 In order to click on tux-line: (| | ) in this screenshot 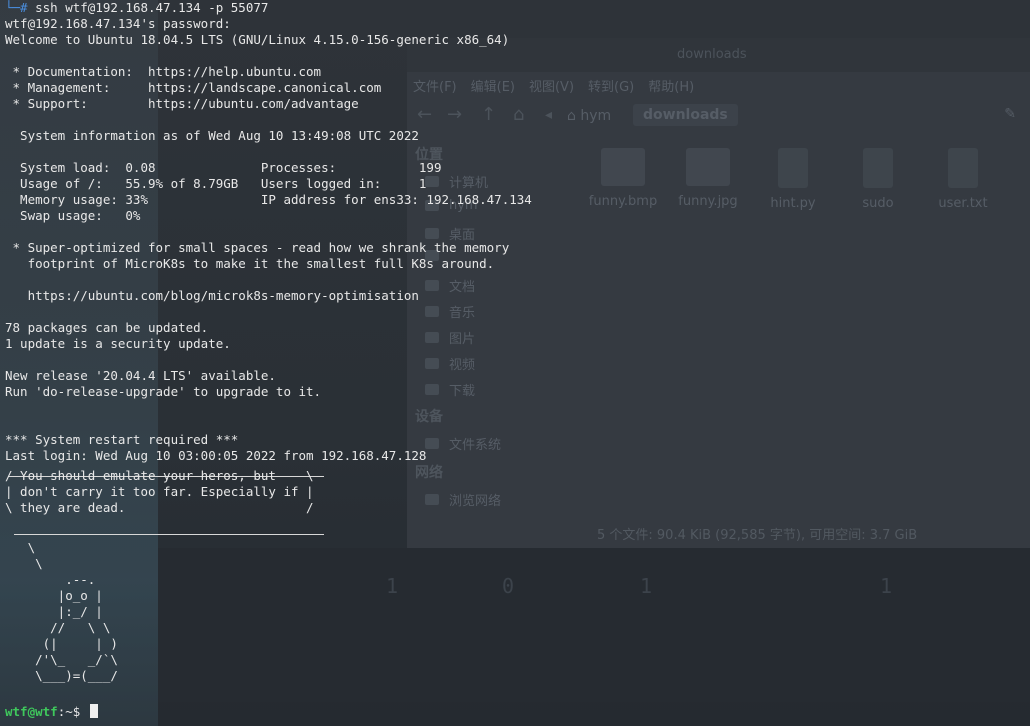, I will do `click(61, 643)`.